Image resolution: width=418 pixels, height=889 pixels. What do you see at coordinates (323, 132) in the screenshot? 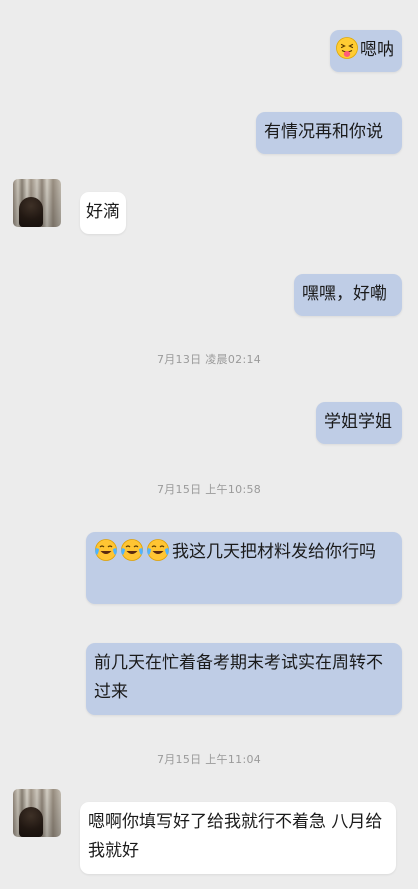
I see `message-text: 有情况再和你说` at bounding box center [323, 132].